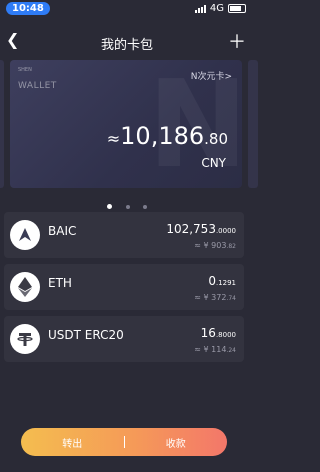 Image resolution: width=320 pixels, height=472 pixels. Describe the element at coordinates (25, 339) in the screenshot. I see `usdt-icon` at that location.